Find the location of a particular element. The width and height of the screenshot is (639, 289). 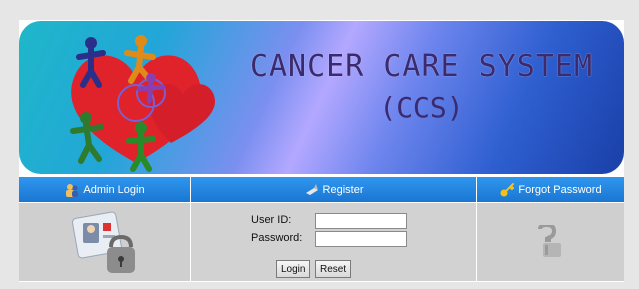

password-lock-icon is located at coordinates (549, 241).